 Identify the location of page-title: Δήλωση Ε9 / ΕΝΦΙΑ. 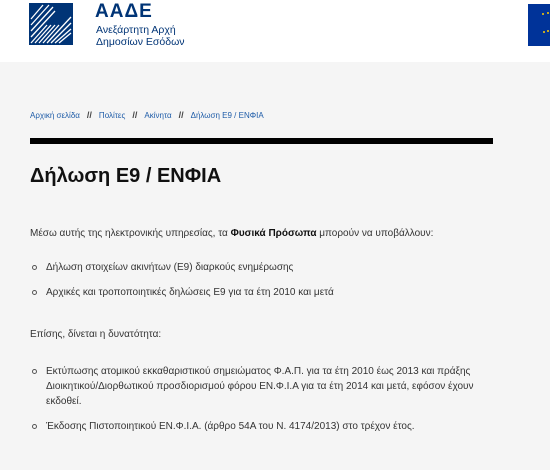
(126, 176).